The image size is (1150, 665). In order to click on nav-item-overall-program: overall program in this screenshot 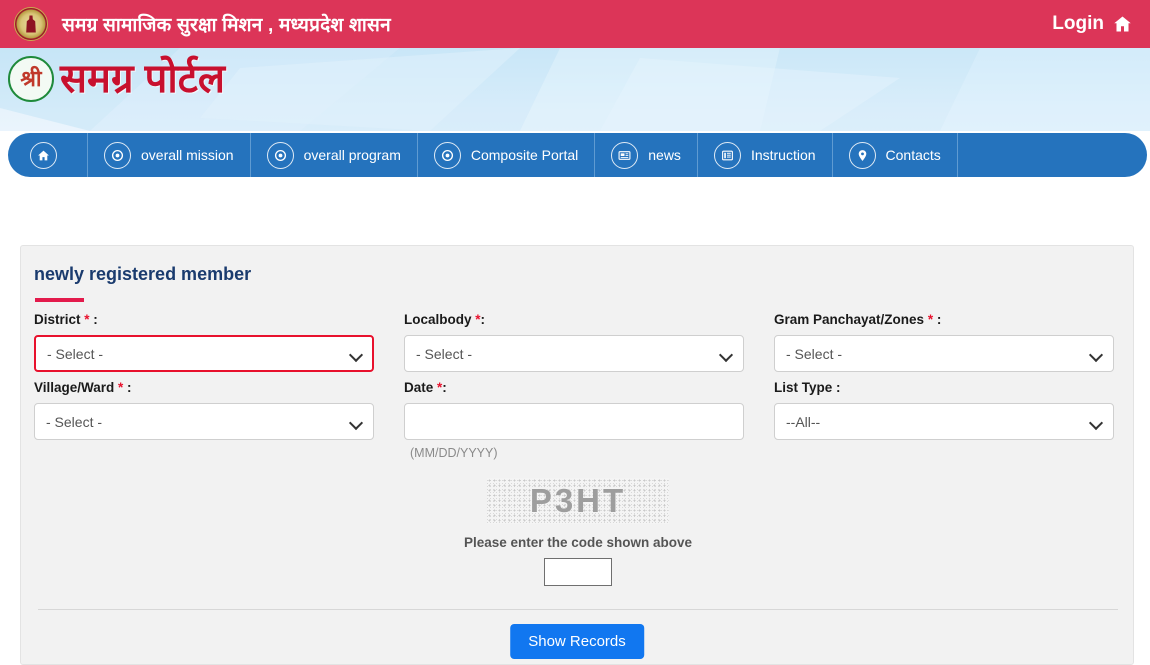, I will do `click(334, 155)`.